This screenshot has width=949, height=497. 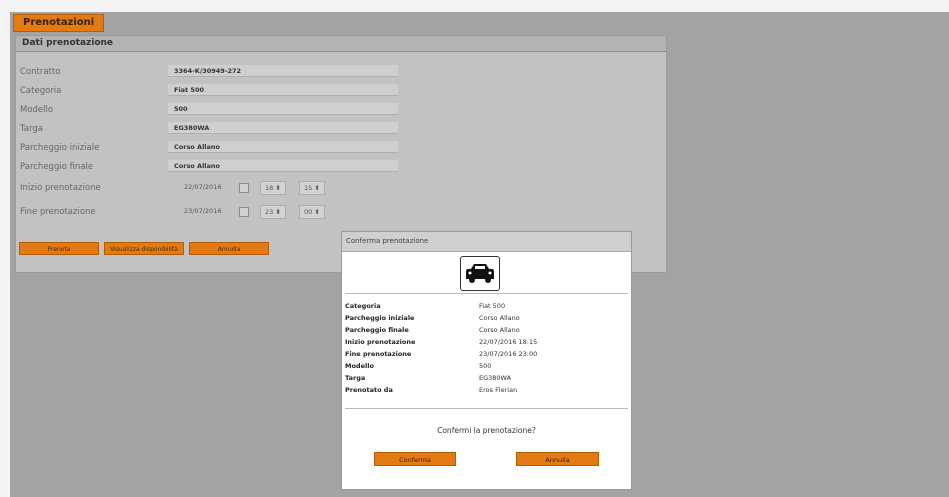 I want to click on start-minute-stepper: 15 ⬍, so click(x=312, y=188).